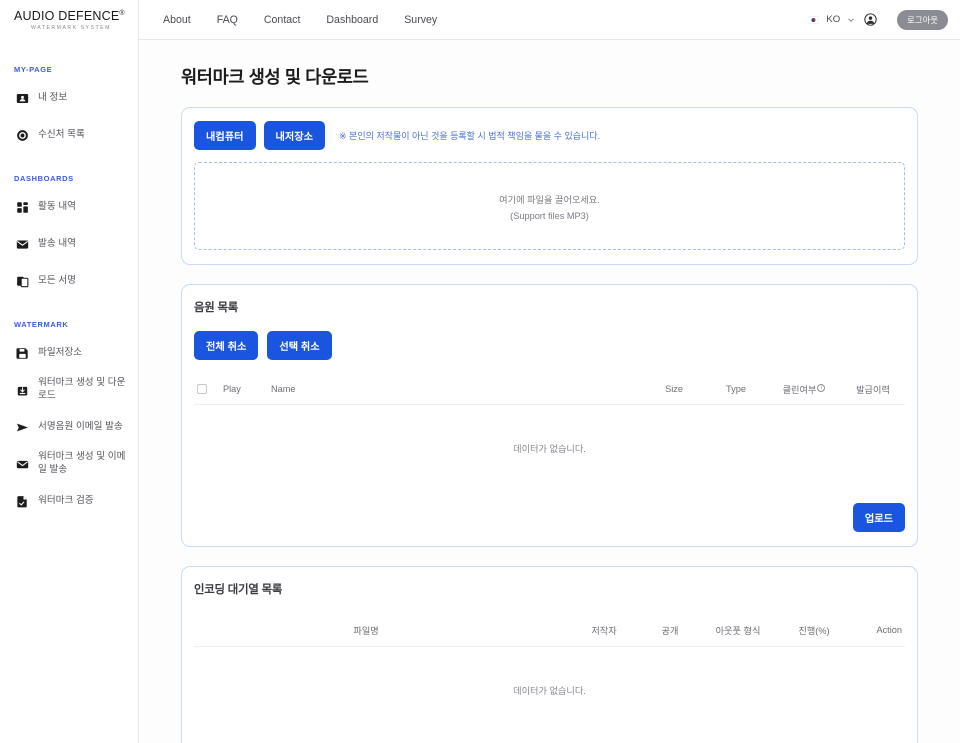 The image size is (960, 743). I want to click on nav-item-survey: Survey, so click(420, 20).